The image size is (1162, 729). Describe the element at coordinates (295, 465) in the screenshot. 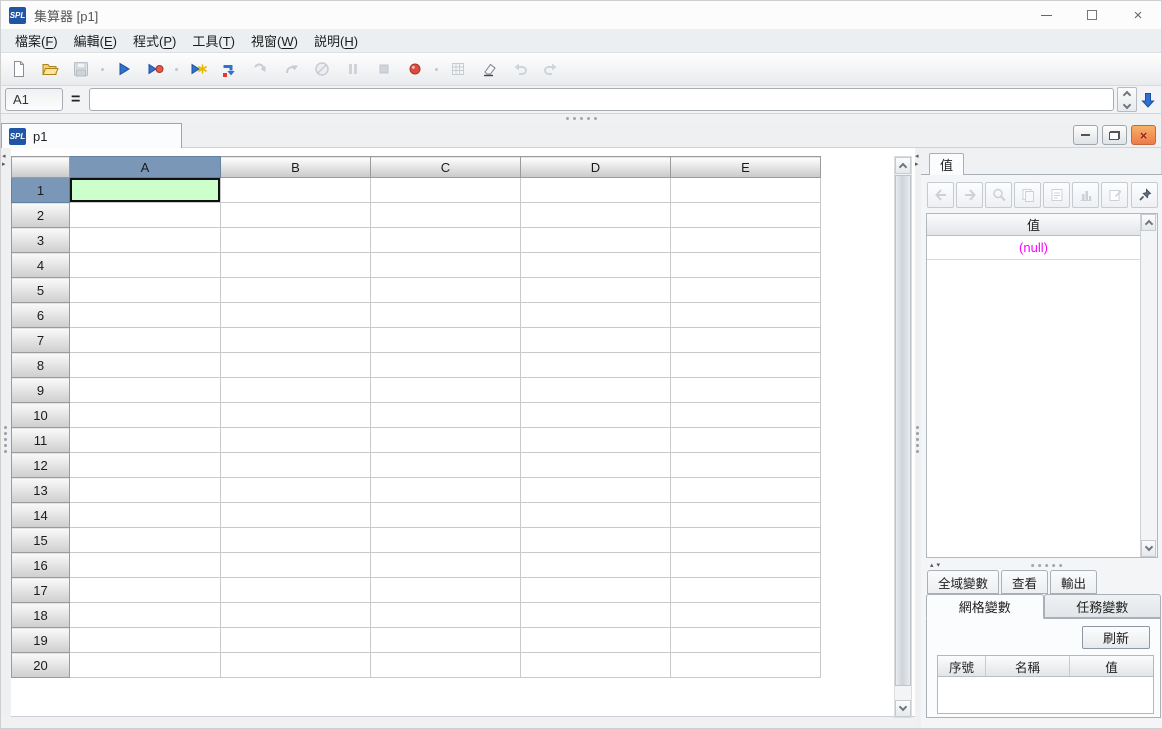

I see `cell-B12` at that location.